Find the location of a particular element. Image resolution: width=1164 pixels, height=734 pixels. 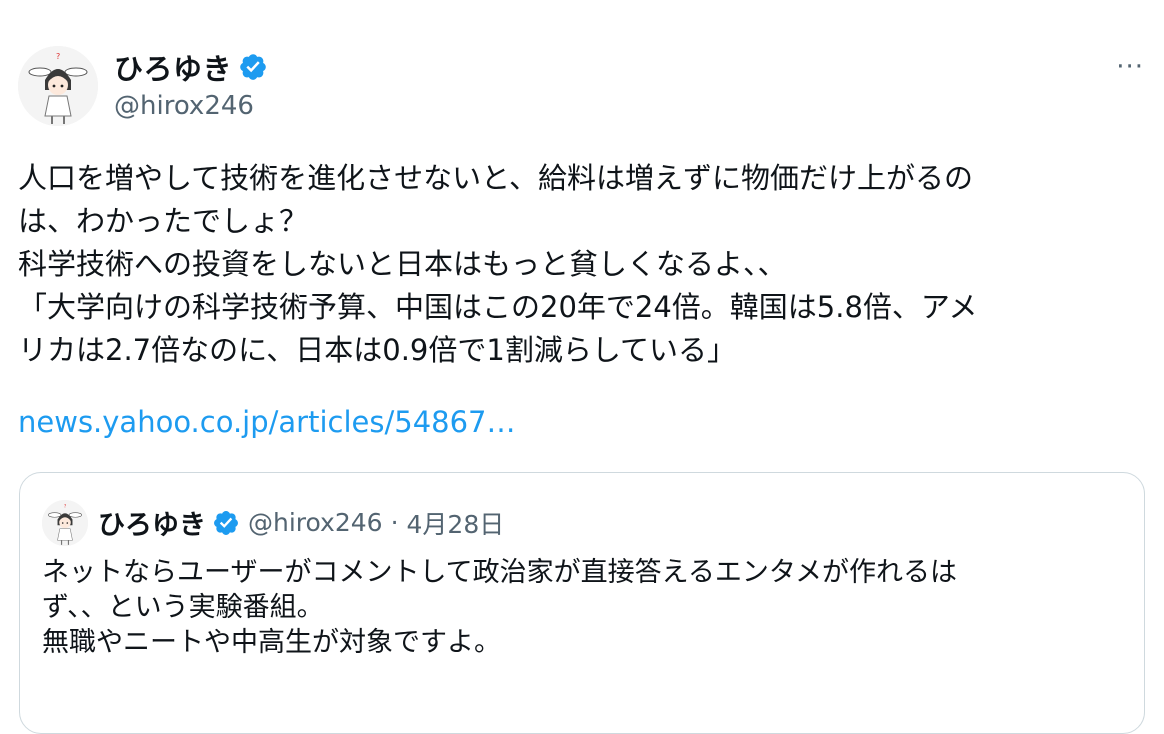

author-name-row: ひろゆき is located at coordinates (191, 67).